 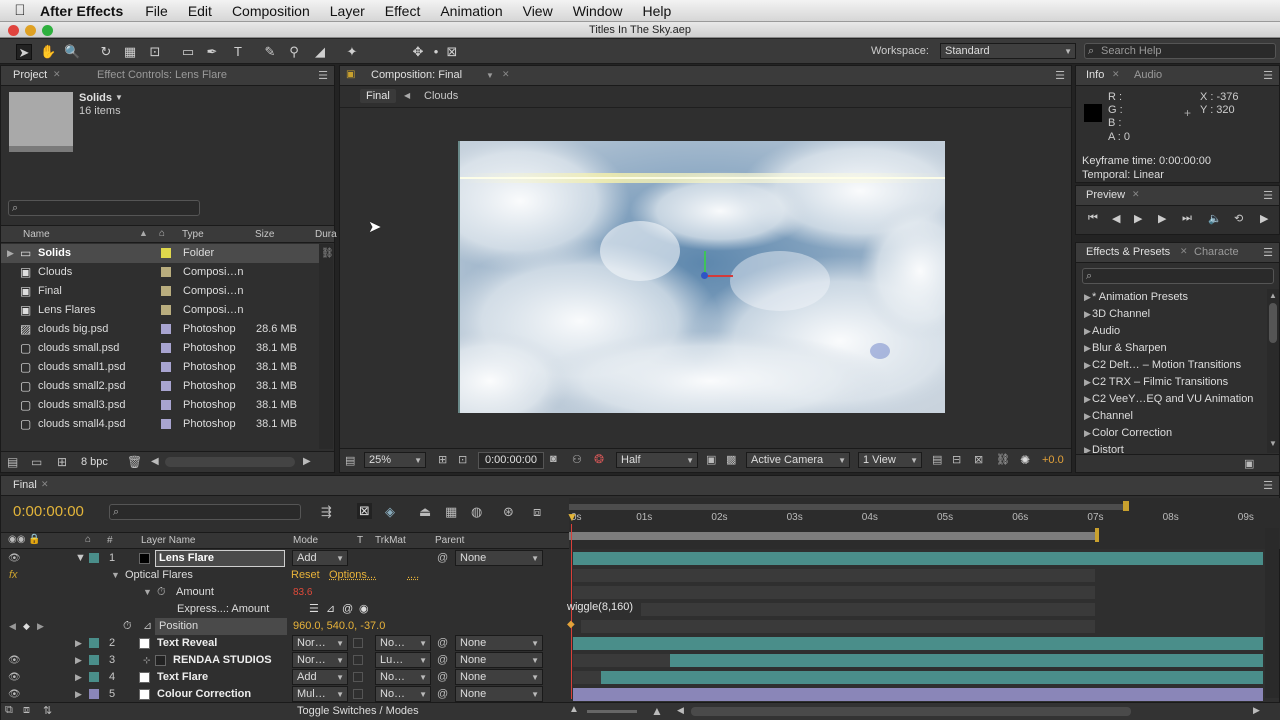 What do you see at coordinates (285, 609) in the screenshot?
I see `property-row-expression: Express...: Amount ☰ ⊿ @ ◉` at bounding box center [285, 609].